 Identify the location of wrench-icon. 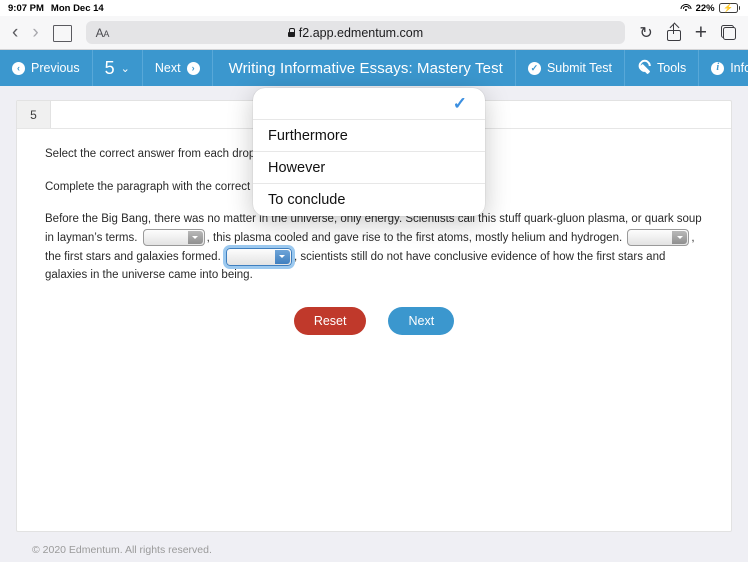
(644, 68).